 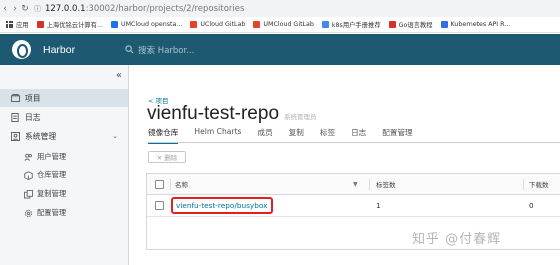 I want to click on info-icon: ⓘ, so click(x=37, y=9).